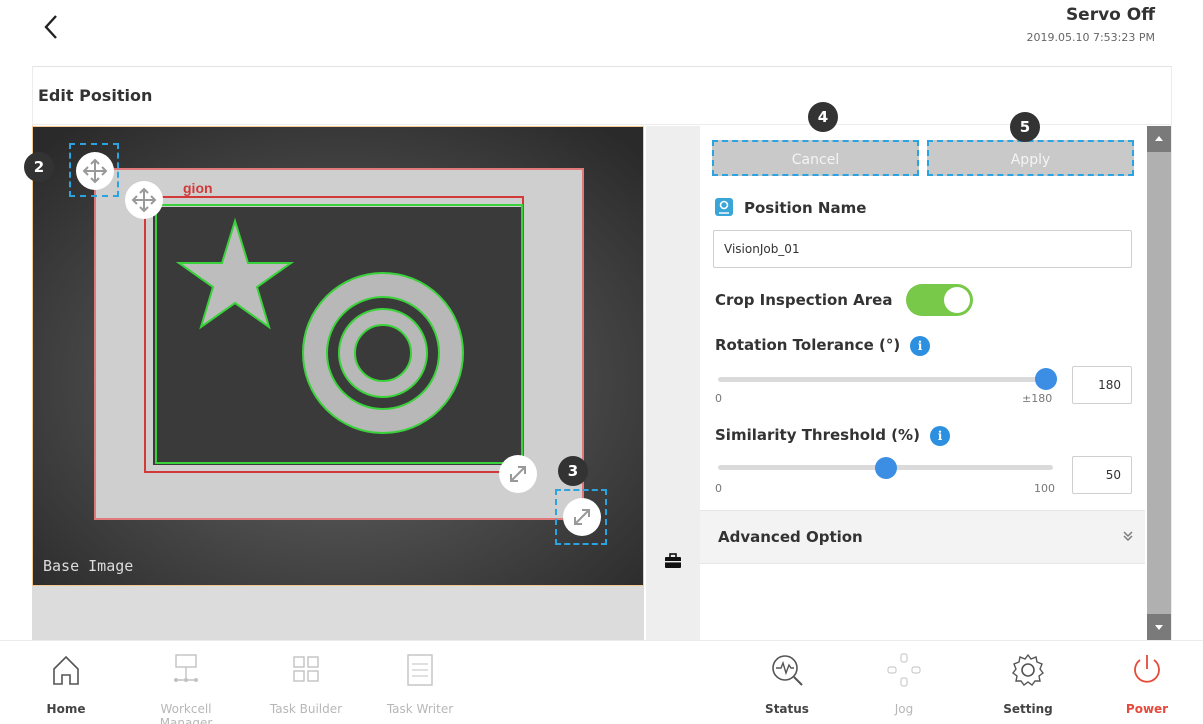 The height and width of the screenshot is (724, 1203). I want to click on toggle-knob, so click(957, 300).